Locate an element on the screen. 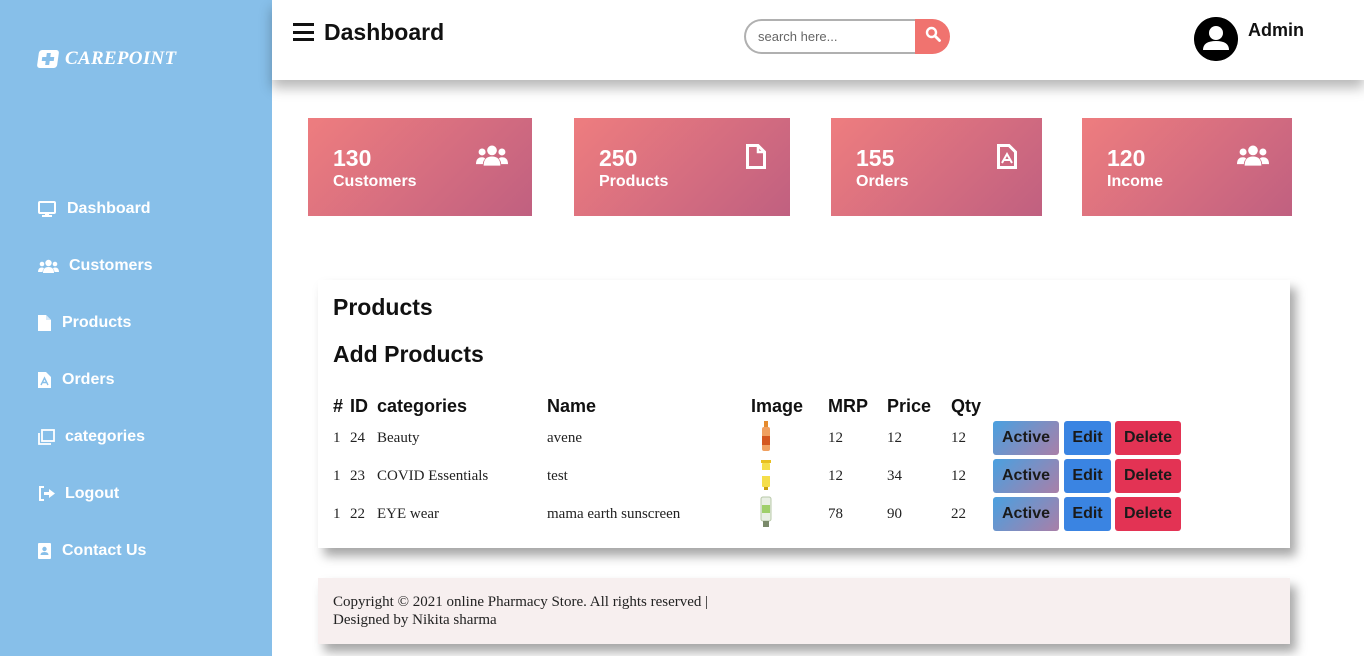 The image size is (1364, 656). sidebar-item-categories: categories is located at coordinates (95, 436).